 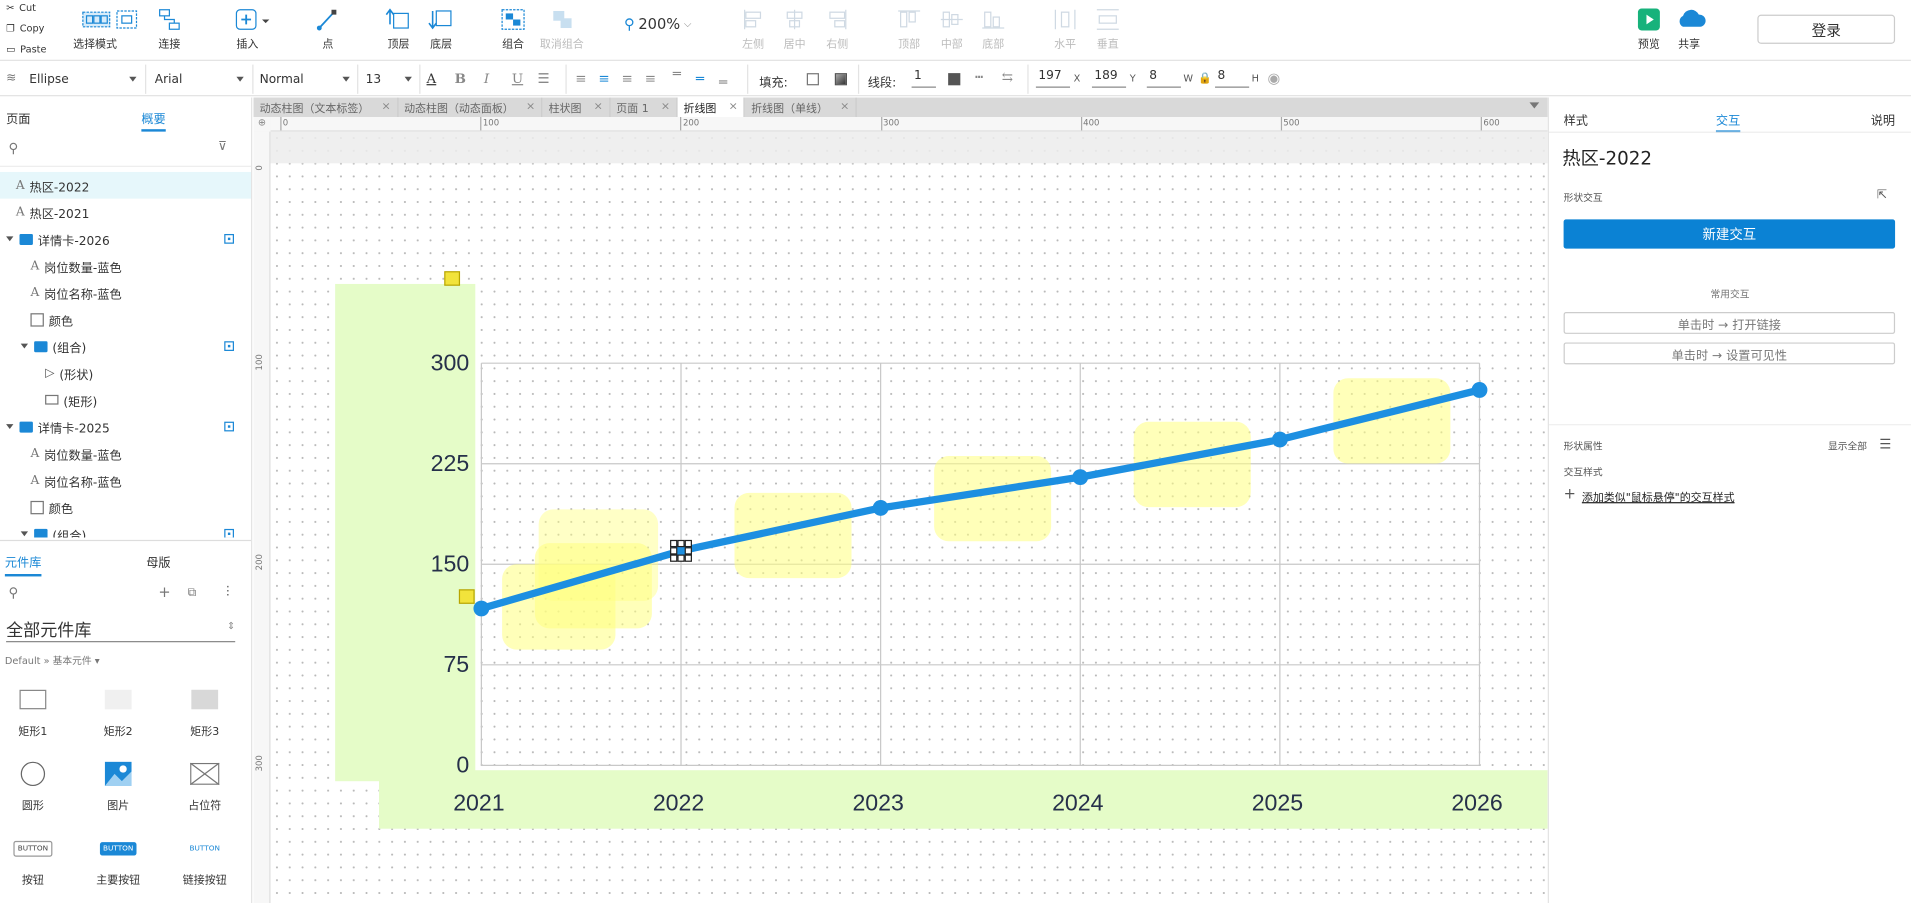 What do you see at coordinates (951, 29) in the screenshot?
I see `align-middle-button: 中部` at bounding box center [951, 29].